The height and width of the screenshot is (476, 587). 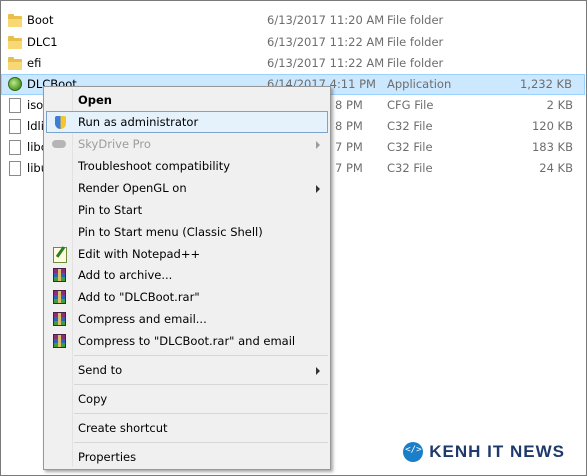 I want to click on menu-item-add-to-rar: Add to "DLCBoot.rar", so click(x=187, y=297).